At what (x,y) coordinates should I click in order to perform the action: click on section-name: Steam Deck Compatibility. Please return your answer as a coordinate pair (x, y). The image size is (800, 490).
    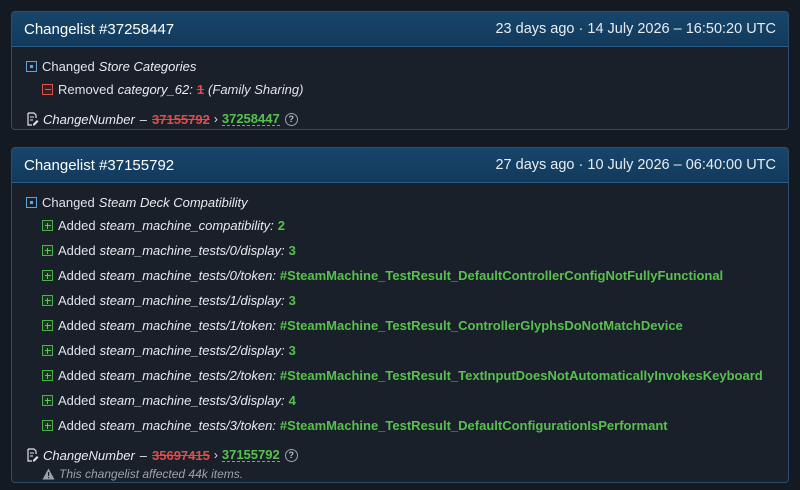
    Looking at the image, I should click on (173, 202).